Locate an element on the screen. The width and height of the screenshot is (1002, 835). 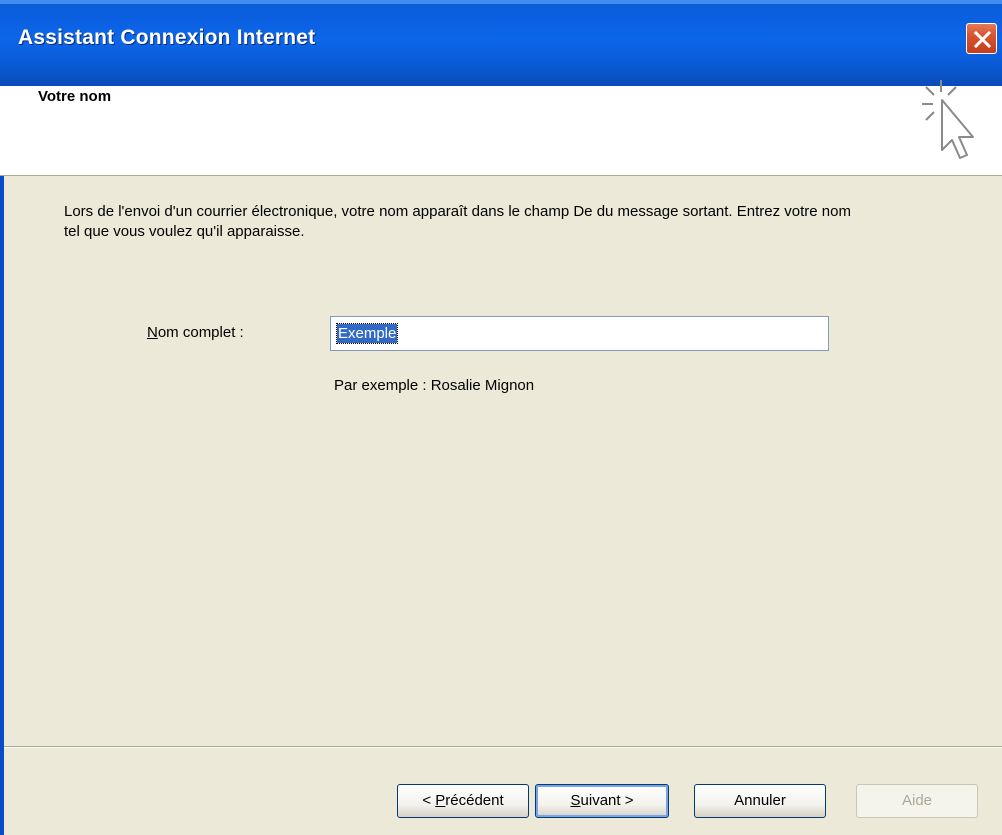
previous-button: < Précédent is located at coordinates (463, 801).